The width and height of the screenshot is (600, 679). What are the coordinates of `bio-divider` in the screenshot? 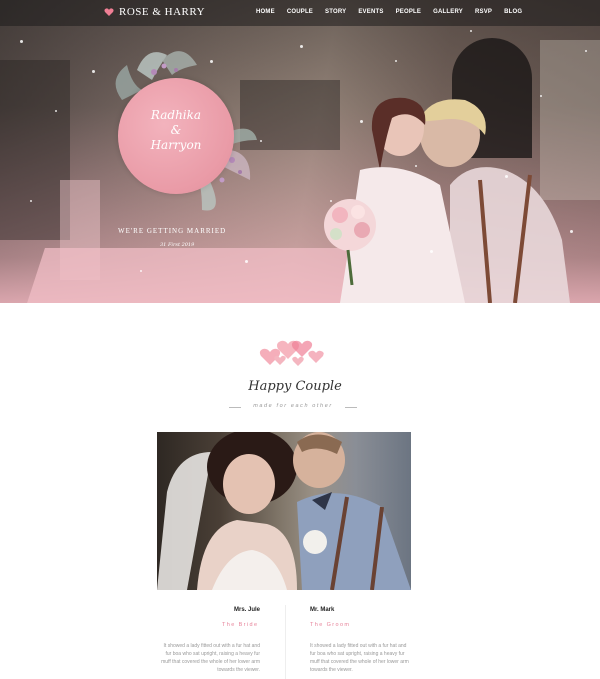 It's located at (285, 642).